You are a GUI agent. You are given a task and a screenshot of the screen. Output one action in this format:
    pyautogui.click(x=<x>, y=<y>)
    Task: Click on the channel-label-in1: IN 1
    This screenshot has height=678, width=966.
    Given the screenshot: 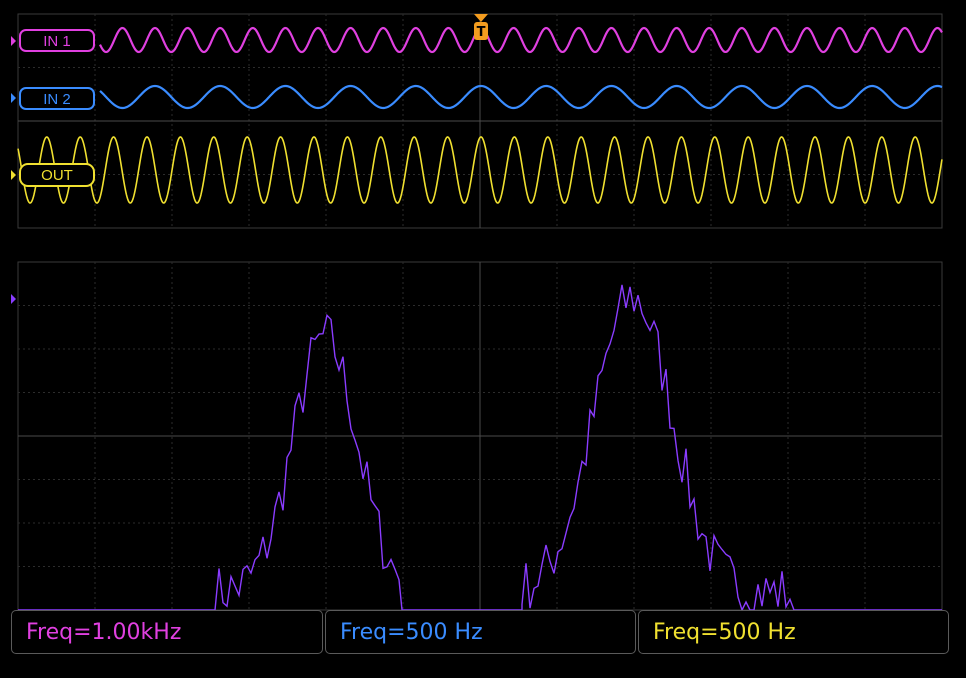 What is the action you would take?
    pyautogui.click(x=53, y=40)
    